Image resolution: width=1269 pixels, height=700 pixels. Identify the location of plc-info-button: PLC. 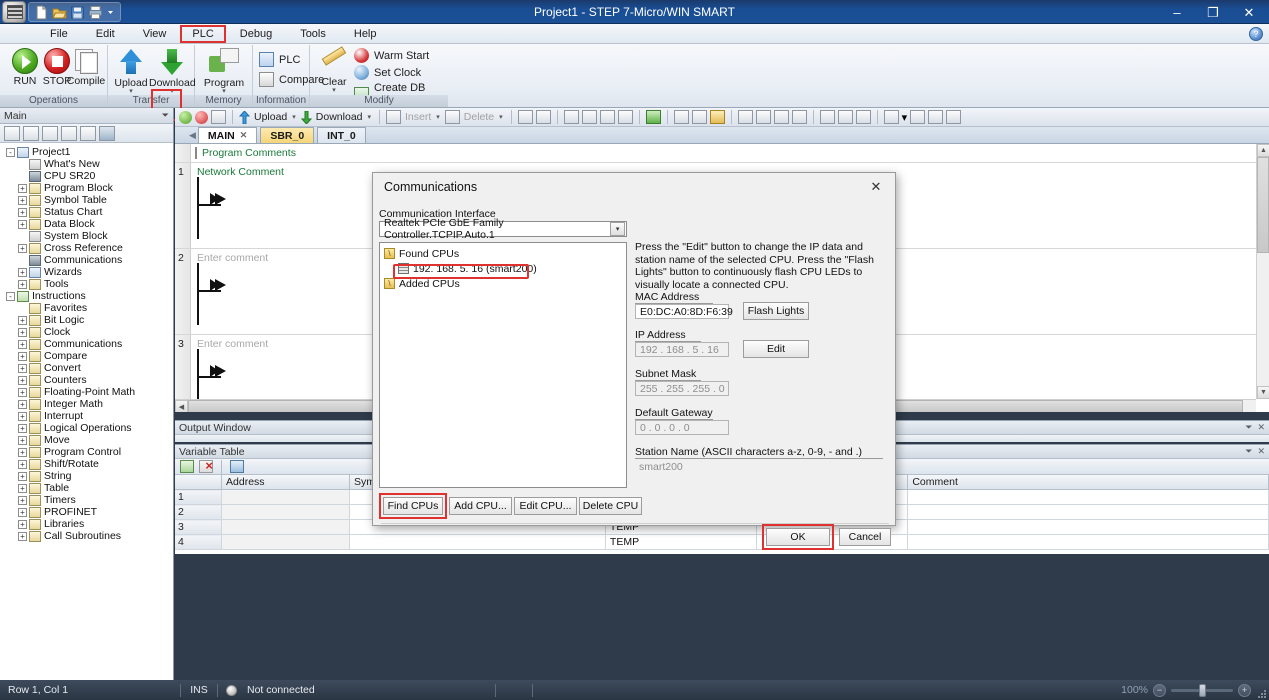
(279, 59).